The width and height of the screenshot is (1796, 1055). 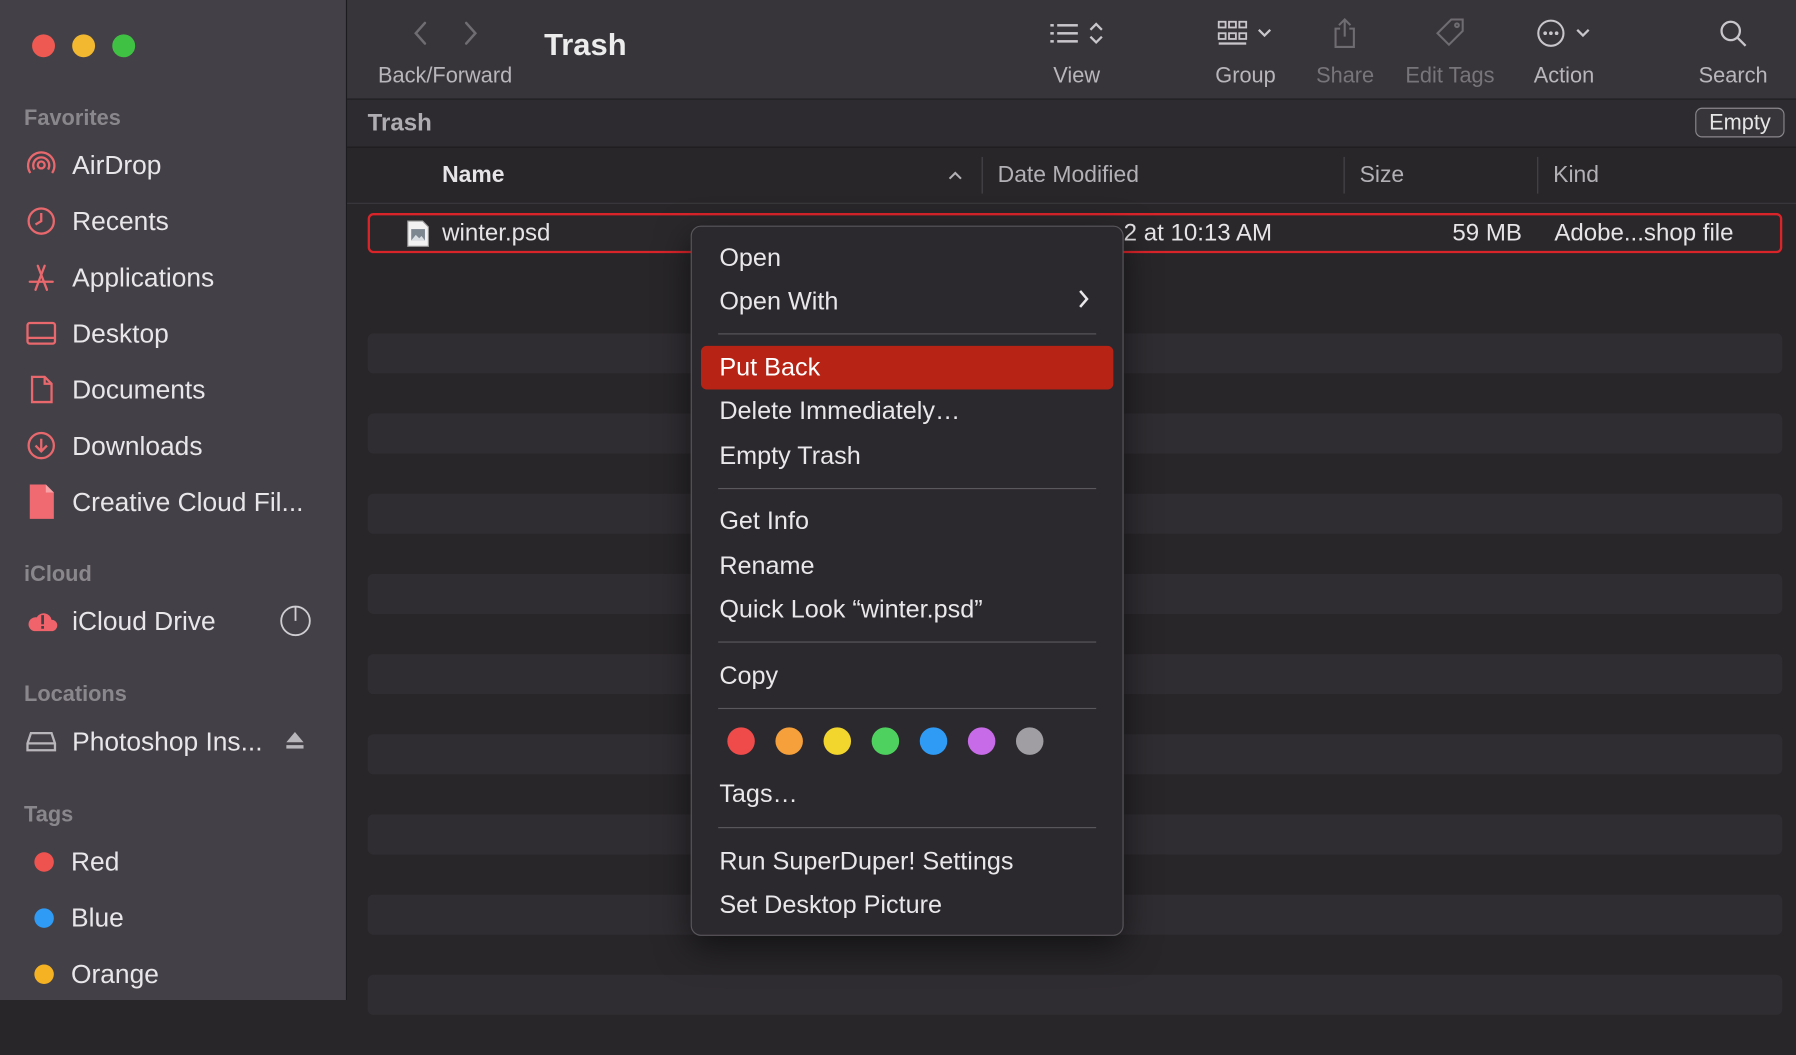 I want to click on sidebar-item-label: AirDrop, so click(x=117, y=164).